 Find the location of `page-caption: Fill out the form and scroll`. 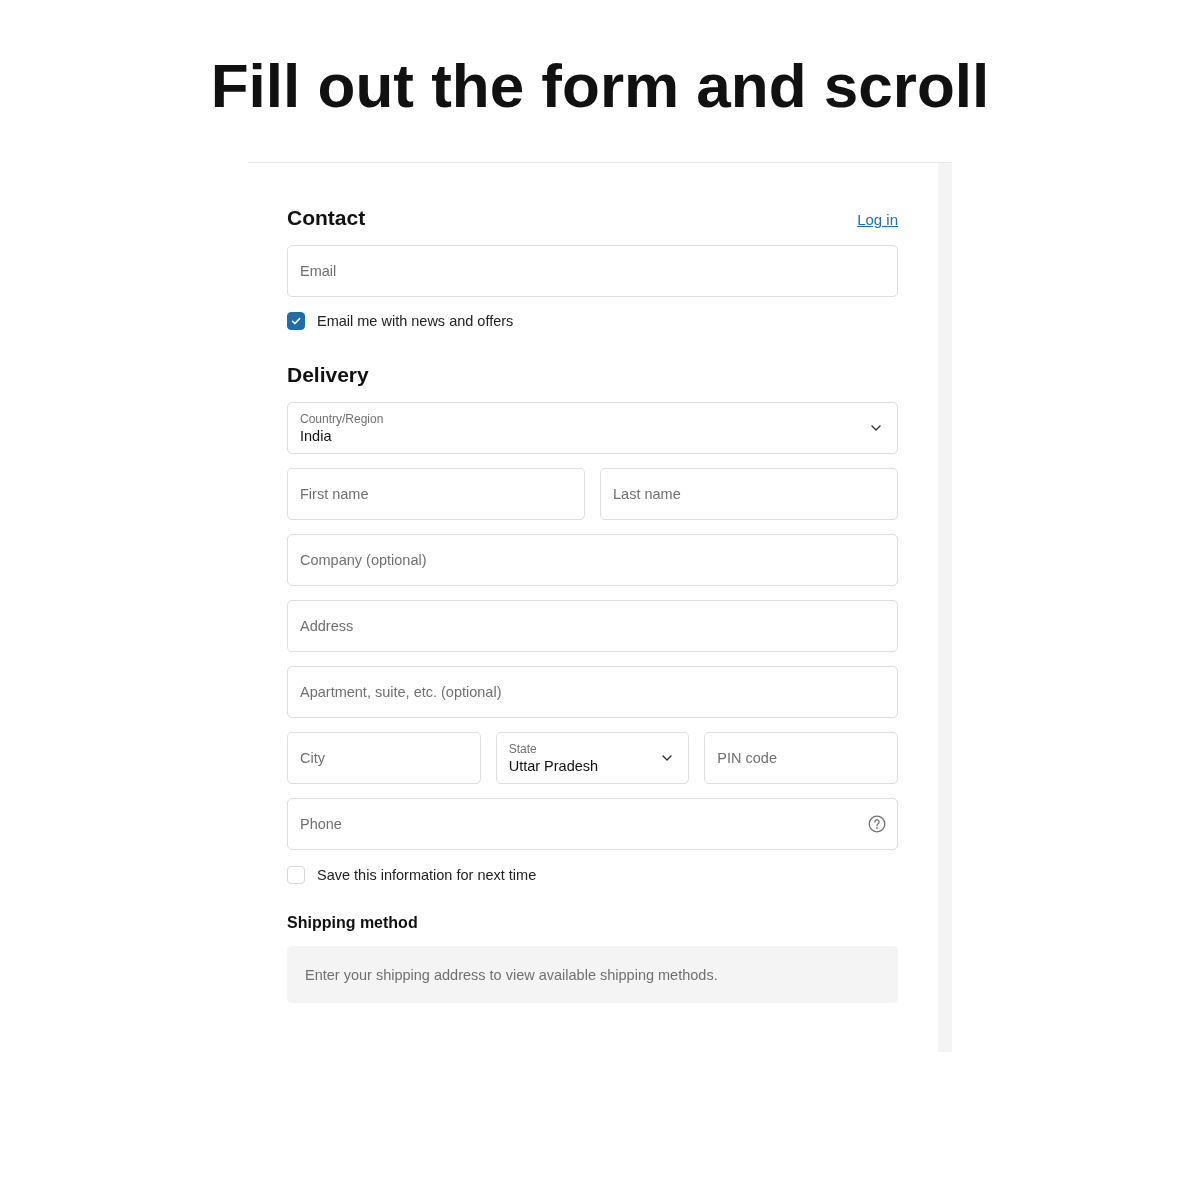

page-caption: Fill out the form and scroll is located at coordinates (600, 81).